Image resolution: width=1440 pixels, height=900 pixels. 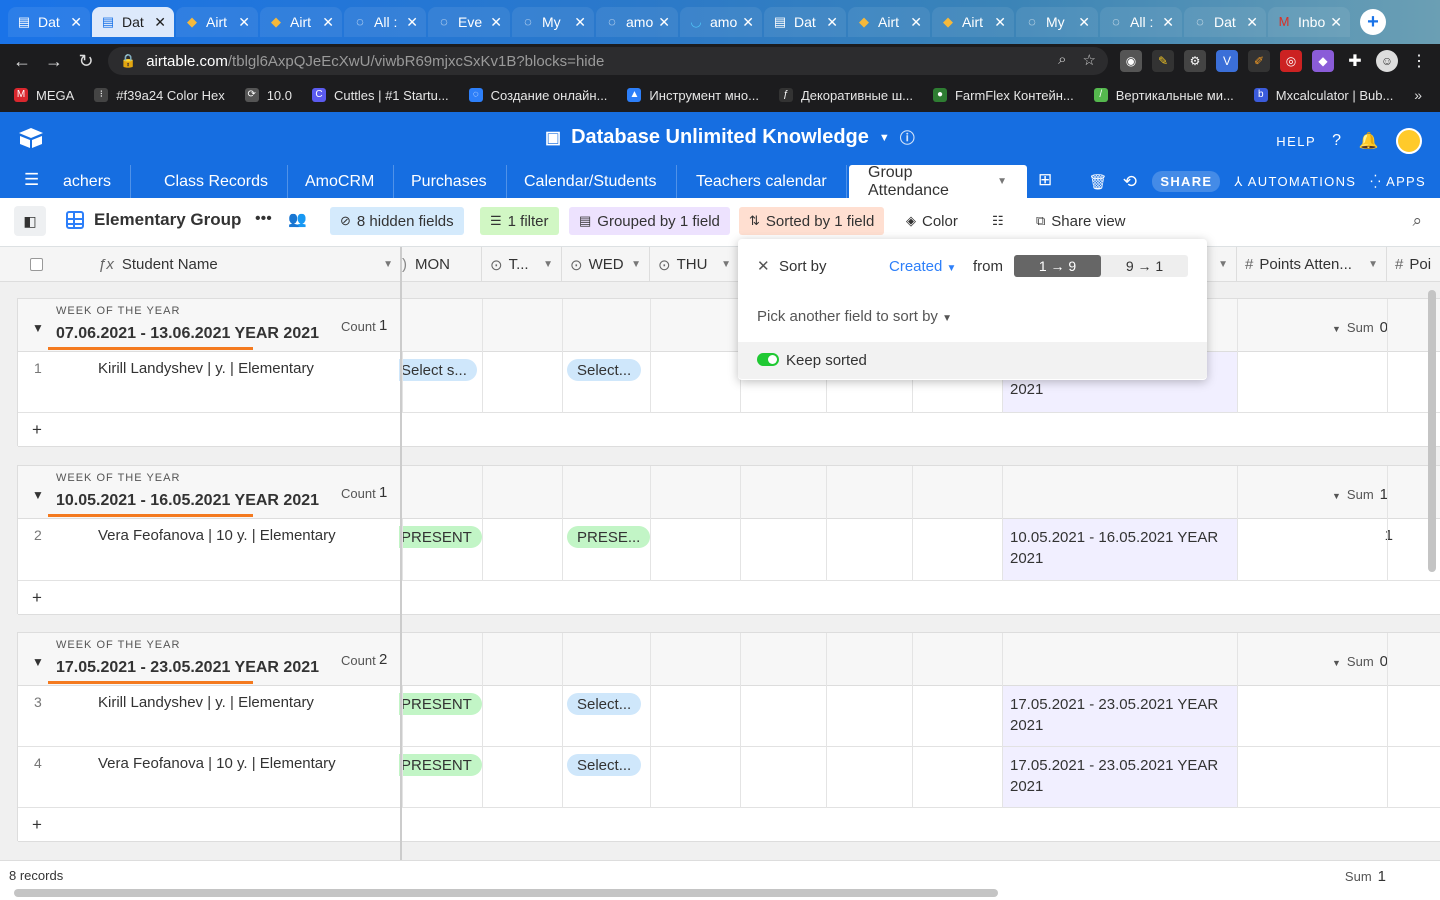 I want to click on zoom-icon: ⌕, so click(x=1062, y=60).